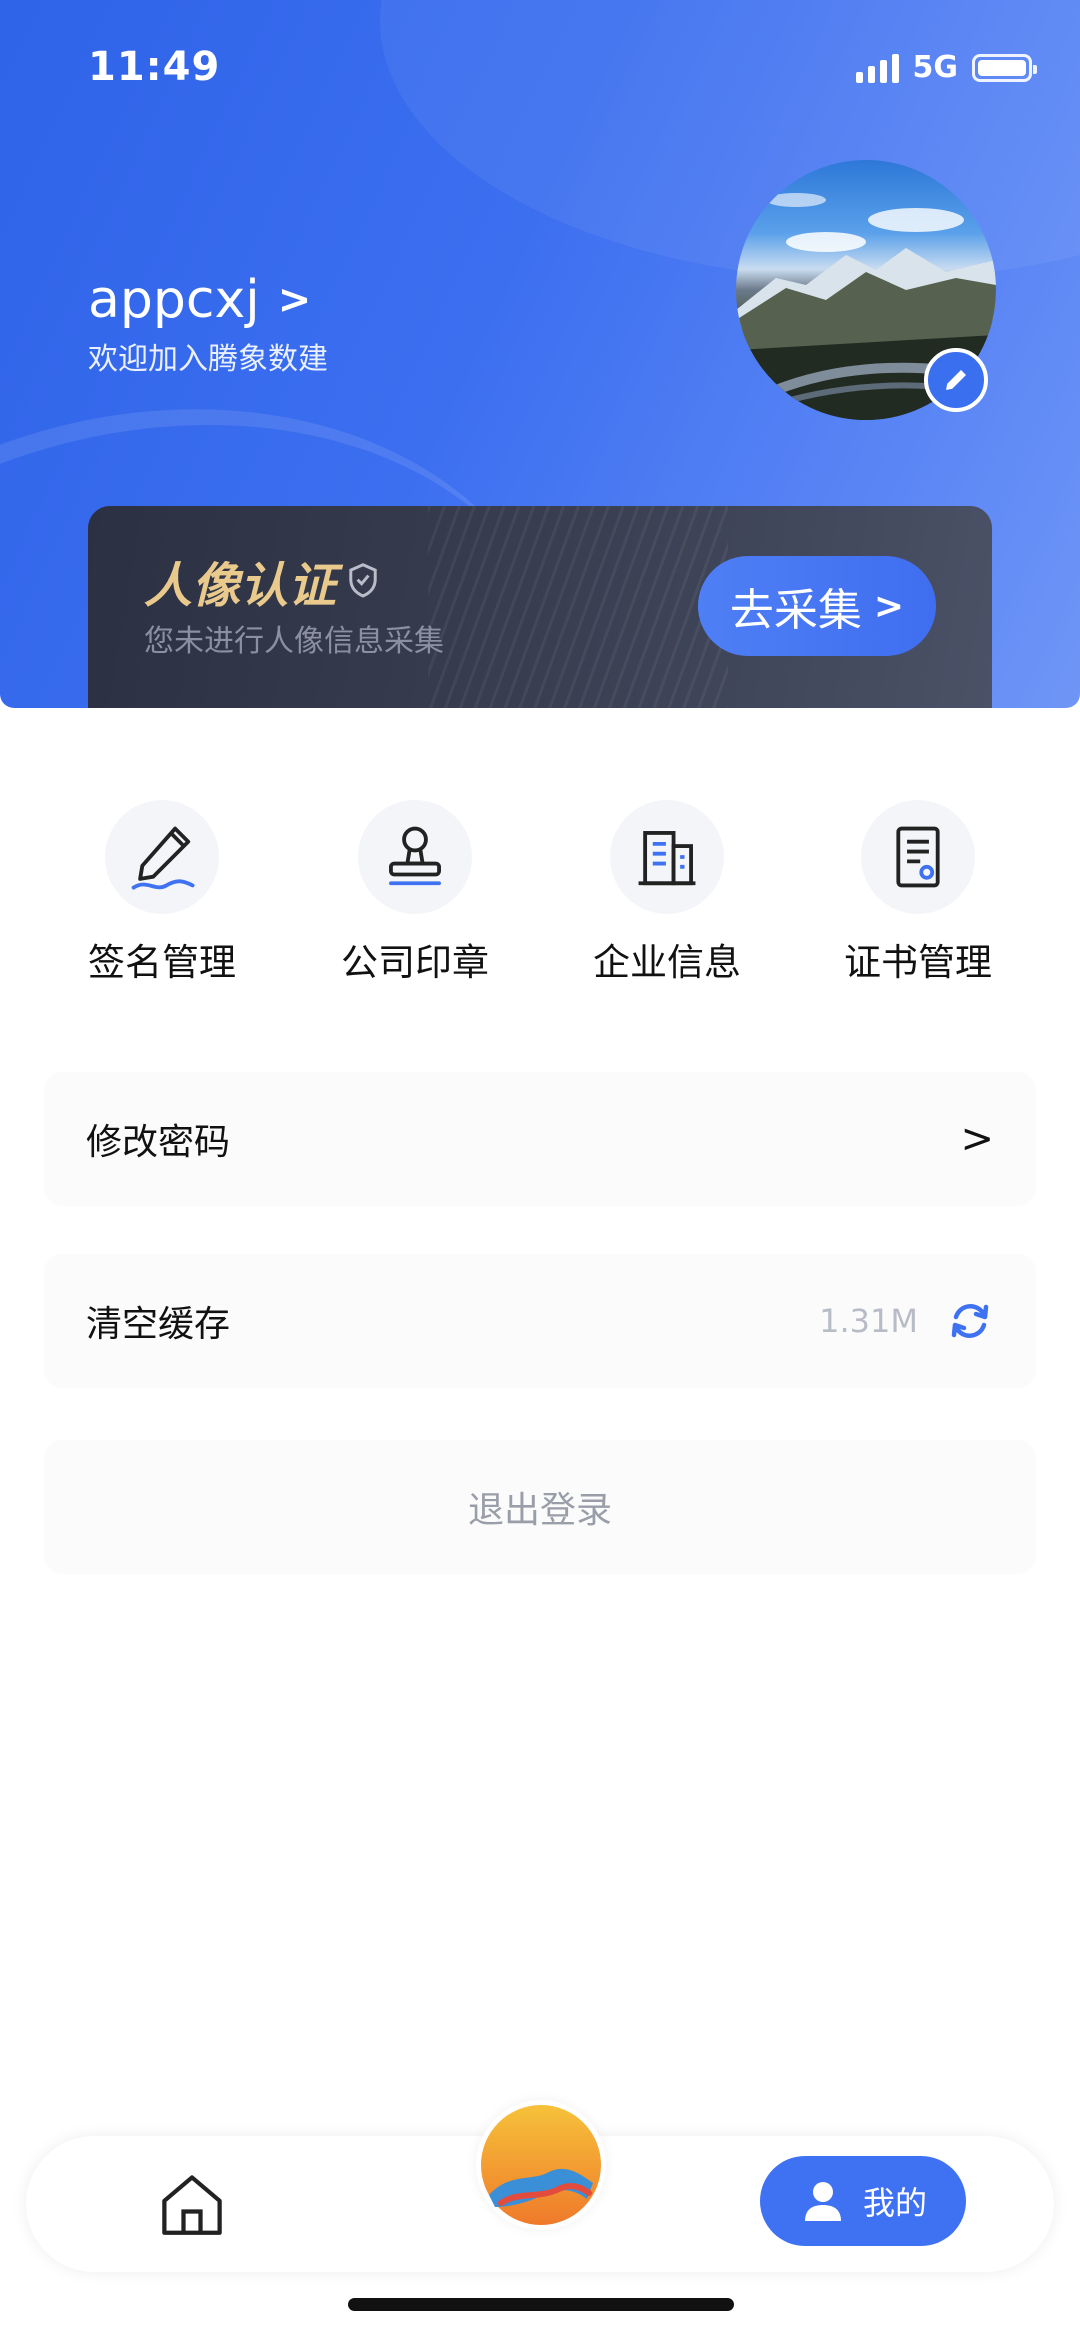  I want to click on signature-pen-icon, so click(162, 857).